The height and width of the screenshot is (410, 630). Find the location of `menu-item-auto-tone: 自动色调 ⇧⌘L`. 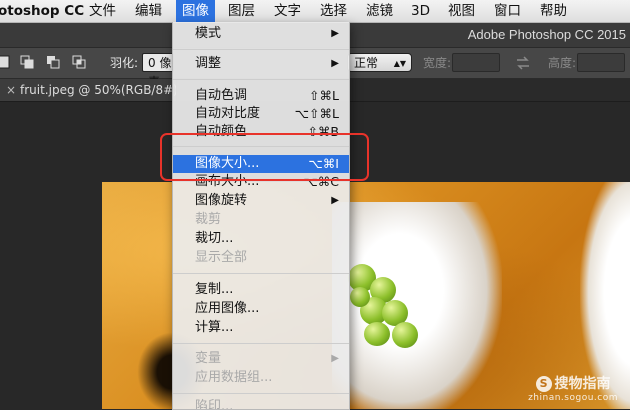

menu-item-auto-tone: 自动色调 ⇧⌘L is located at coordinates (261, 96).